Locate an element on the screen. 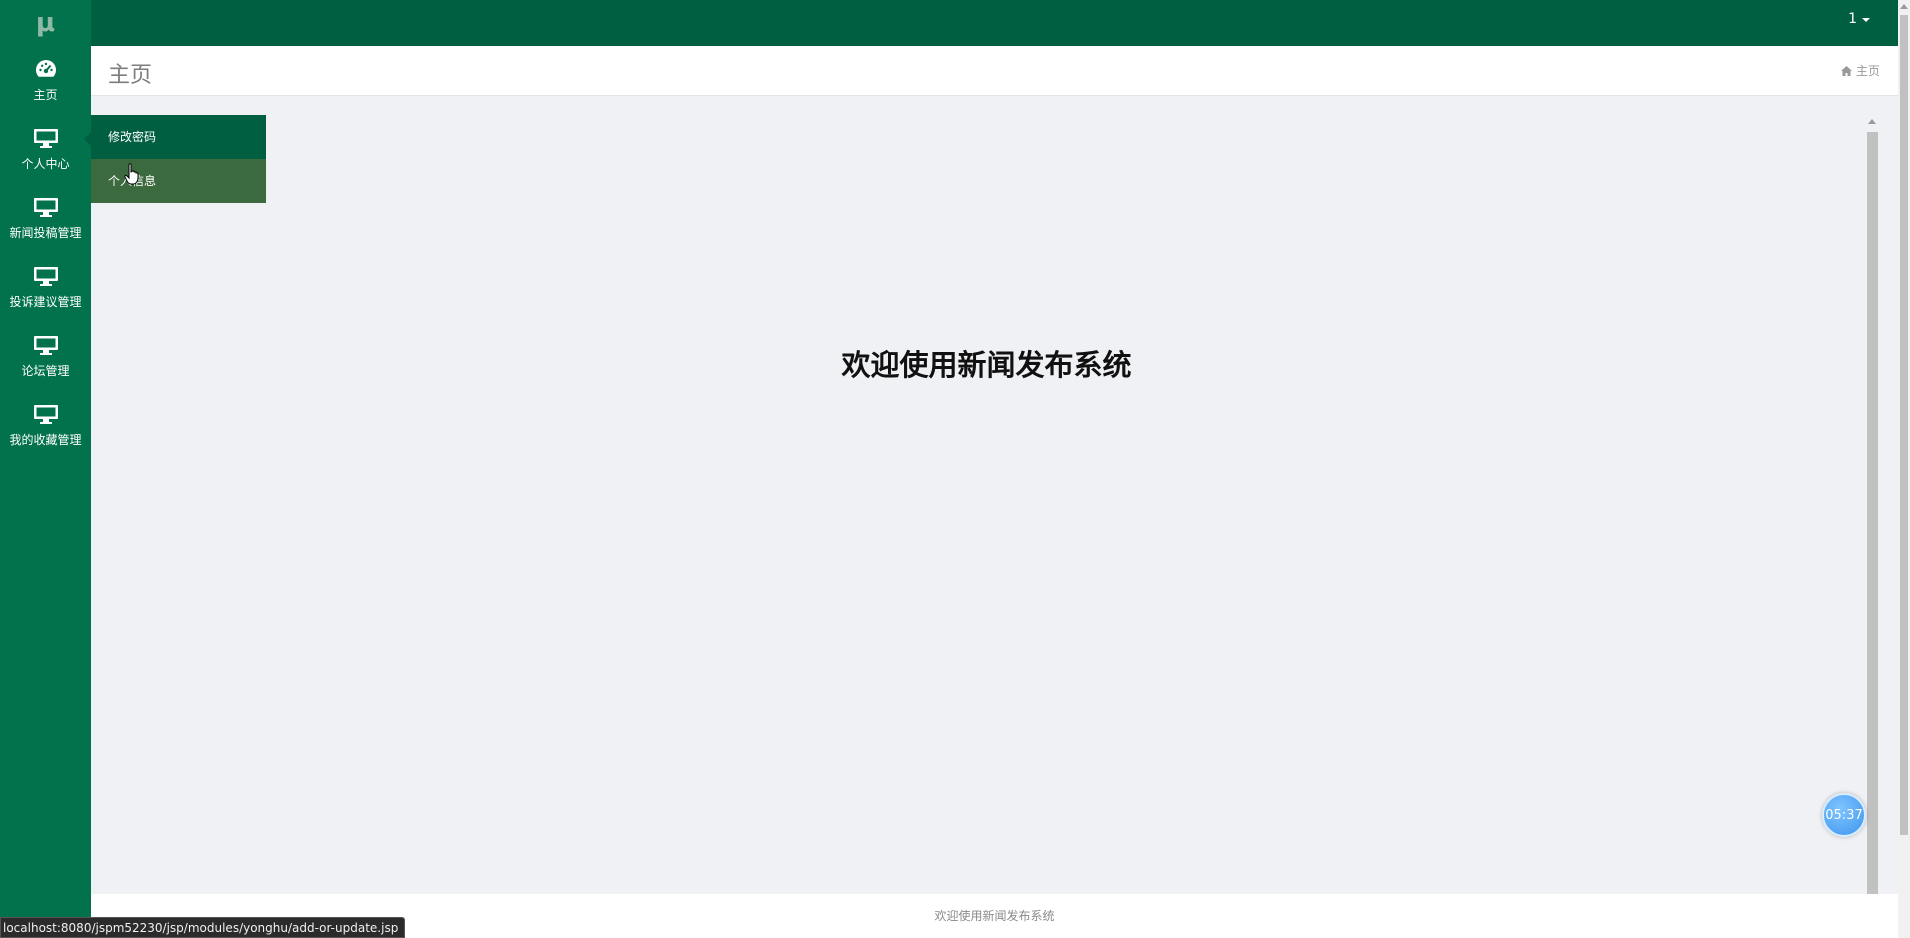  page-scrollbar is located at coordinates (1904, 469).